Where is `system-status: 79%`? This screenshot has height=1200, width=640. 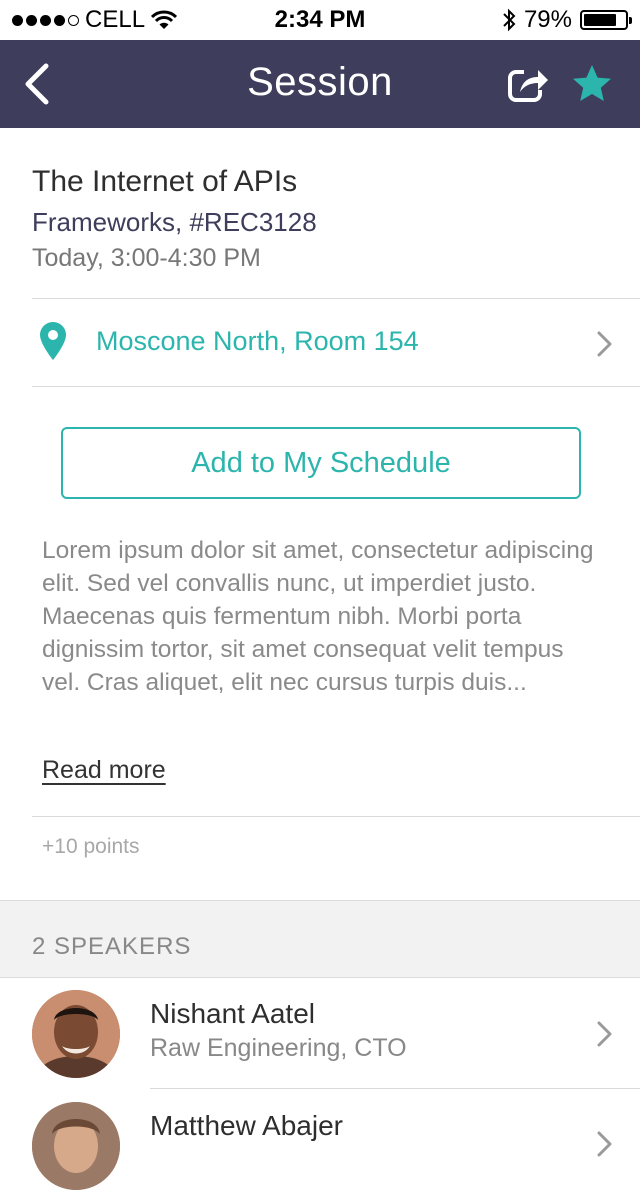
system-status: 79% is located at coordinates (567, 20).